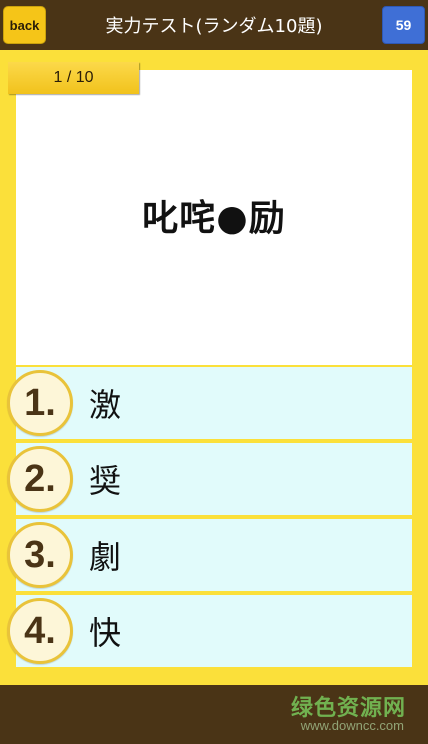  I want to click on count-button: 59, so click(403, 25).